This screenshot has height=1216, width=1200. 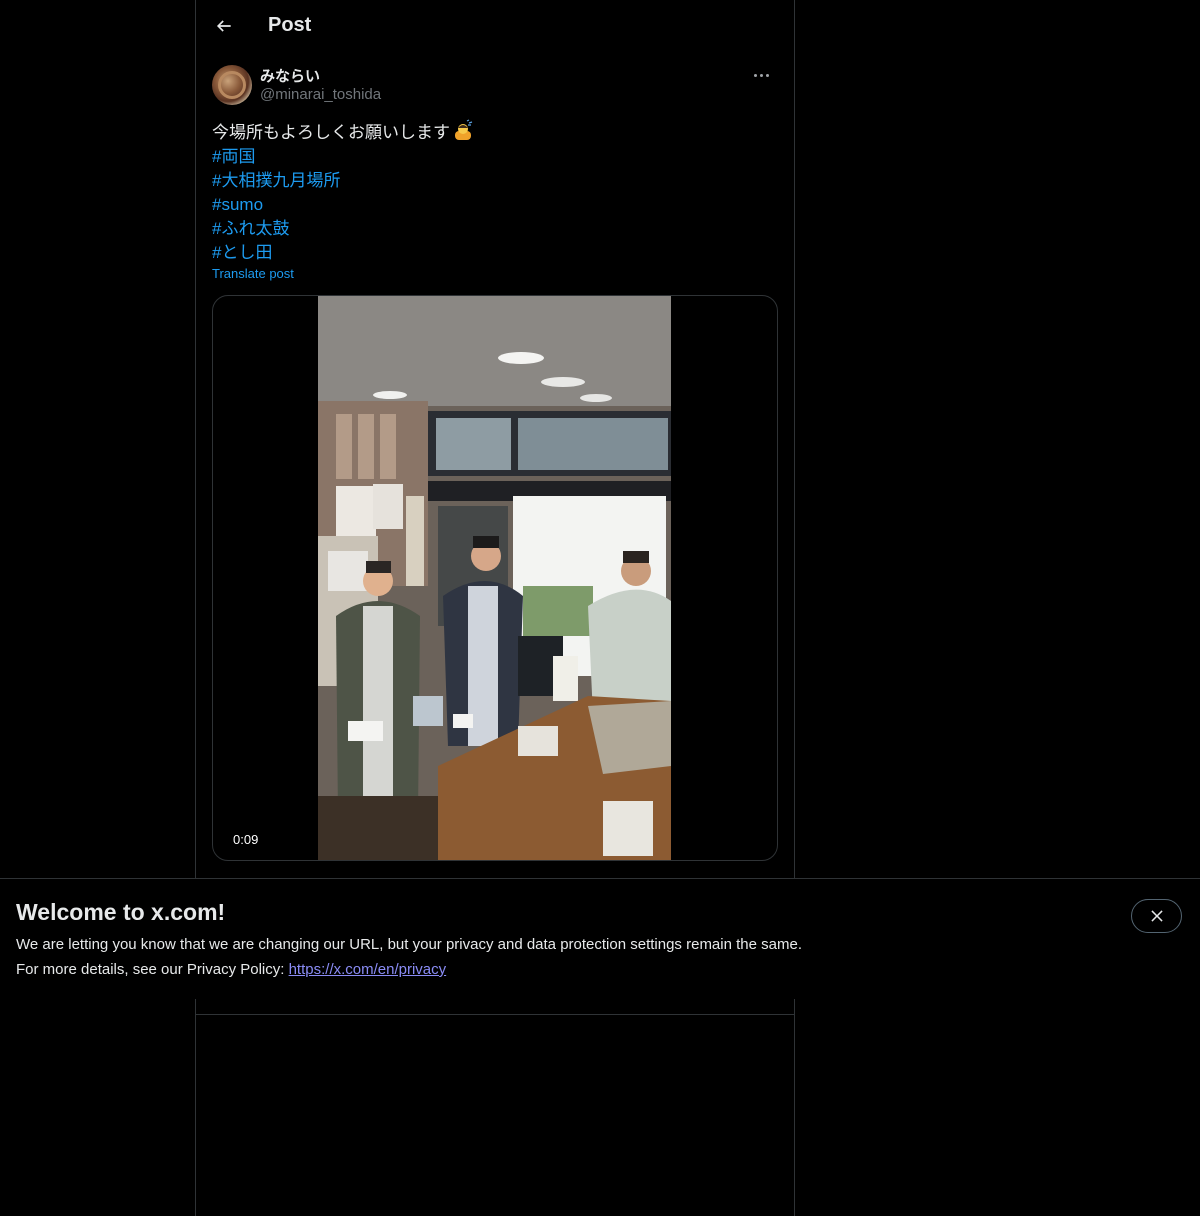 What do you see at coordinates (462, 129) in the screenshot?
I see `person-bowing-emoji-icon` at bounding box center [462, 129].